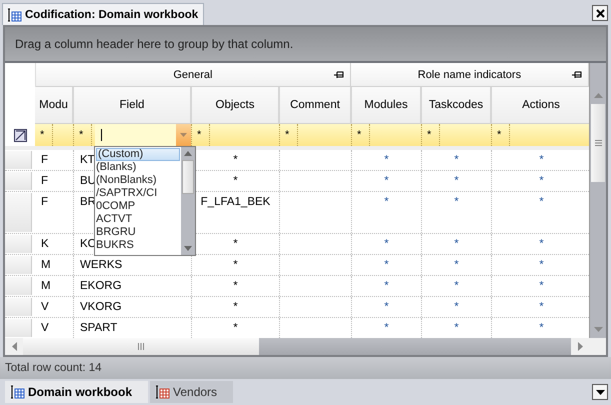 This screenshot has width=611, height=405. I want to click on dropdown-item: (Blanks), so click(138, 167).